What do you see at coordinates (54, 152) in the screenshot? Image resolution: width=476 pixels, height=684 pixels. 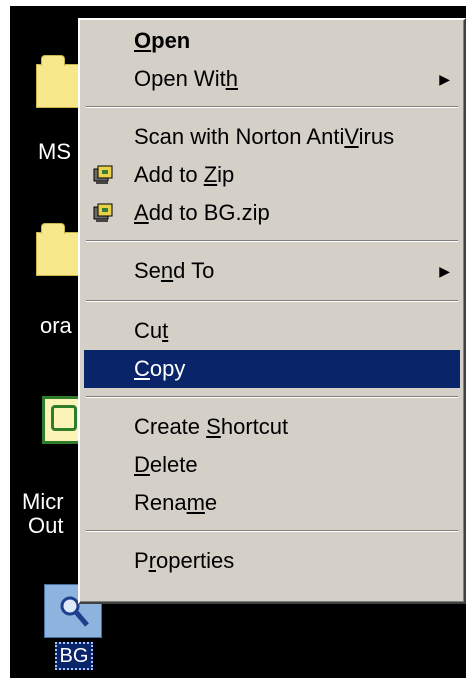 I see `desktop-icon-label-ms: MS` at bounding box center [54, 152].